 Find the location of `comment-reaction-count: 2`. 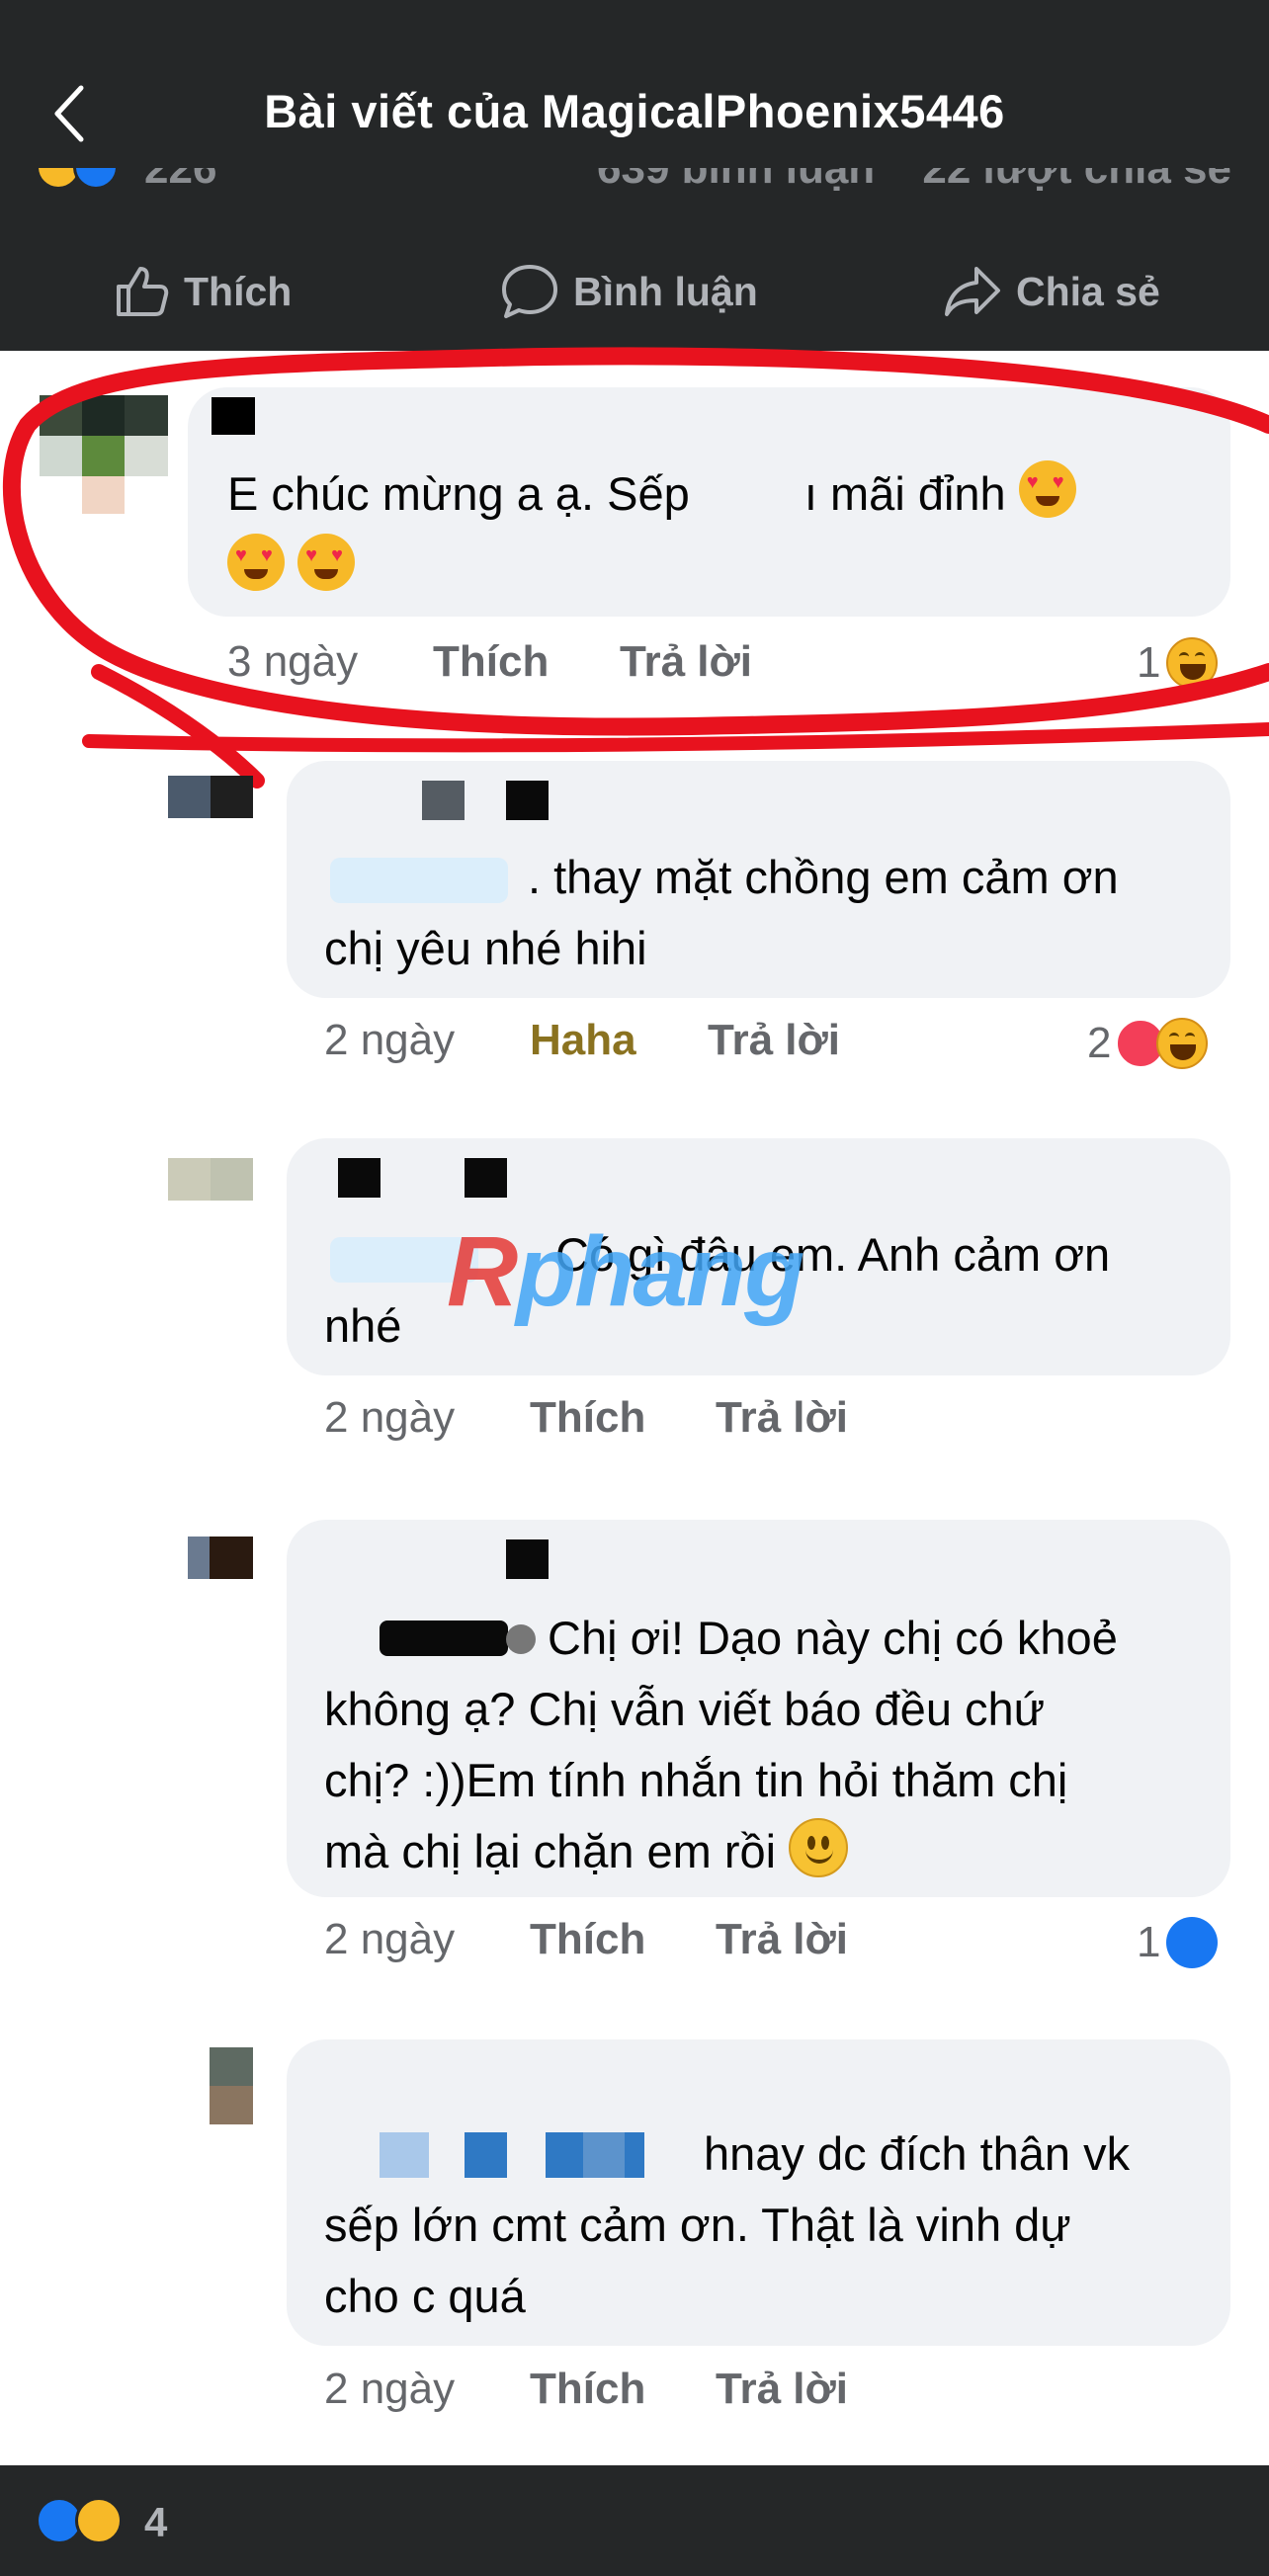

comment-reaction-count: 2 is located at coordinates (1148, 1043).